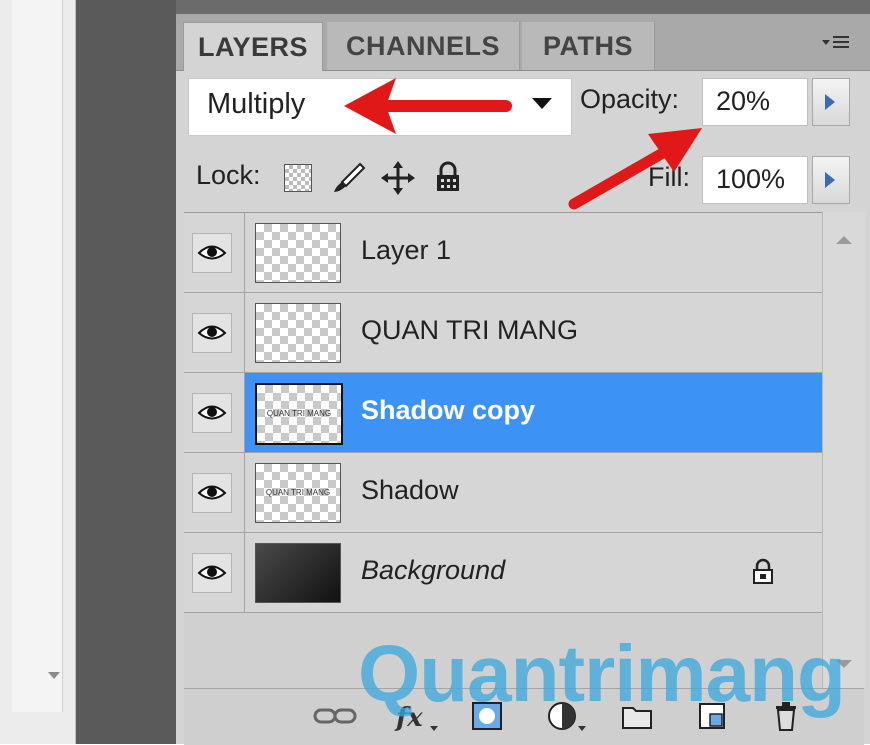  What do you see at coordinates (843, 450) in the screenshot?
I see `layers-scrollbar` at bounding box center [843, 450].